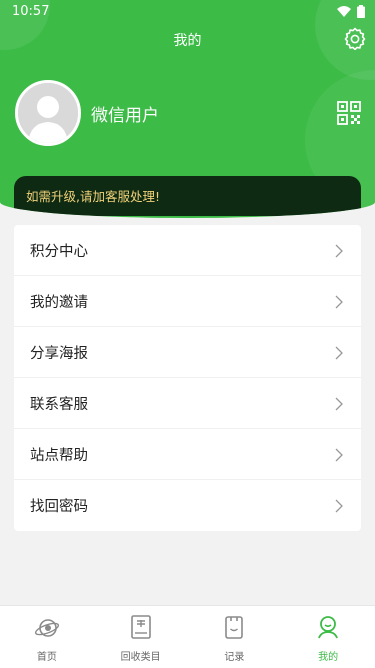 This screenshot has height=668, width=375. What do you see at coordinates (59, 507) in the screenshot?
I see `menu-item-label: 找回密码` at bounding box center [59, 507].